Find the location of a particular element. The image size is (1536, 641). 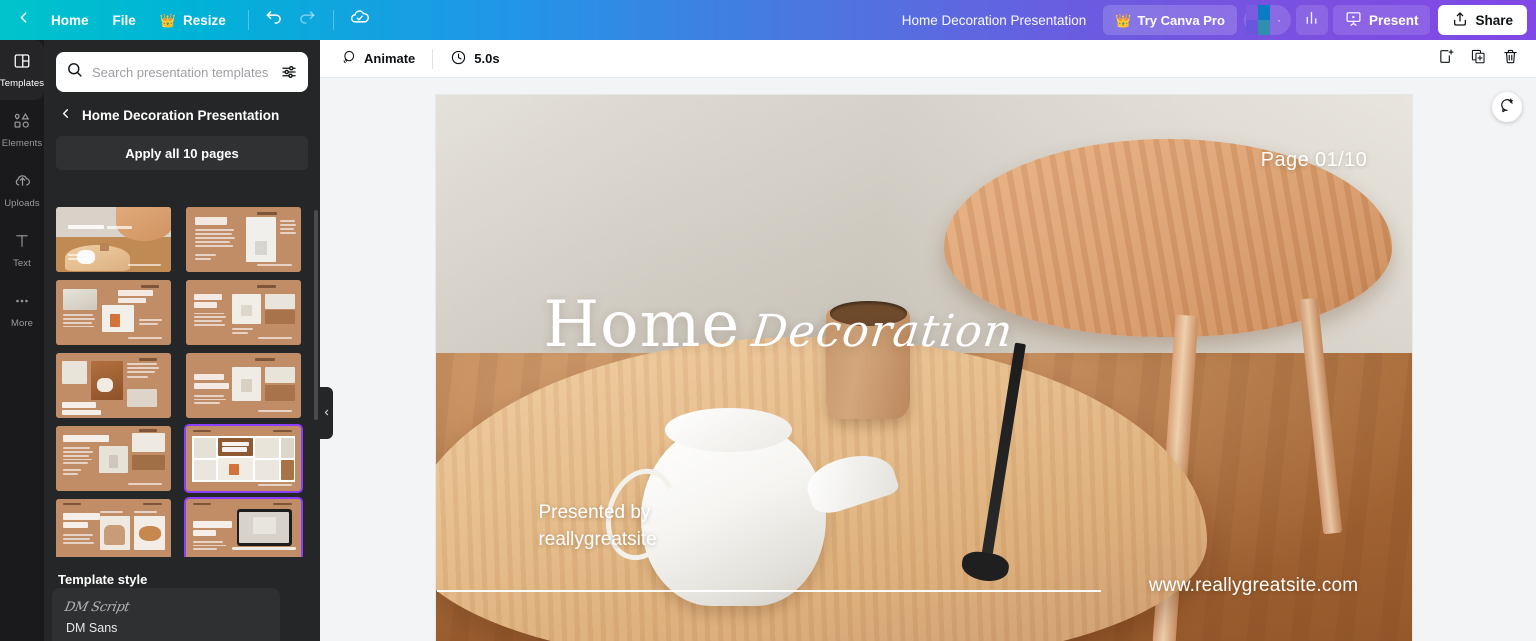

sidebar-item-label: More is located at coordinates (22, 323).